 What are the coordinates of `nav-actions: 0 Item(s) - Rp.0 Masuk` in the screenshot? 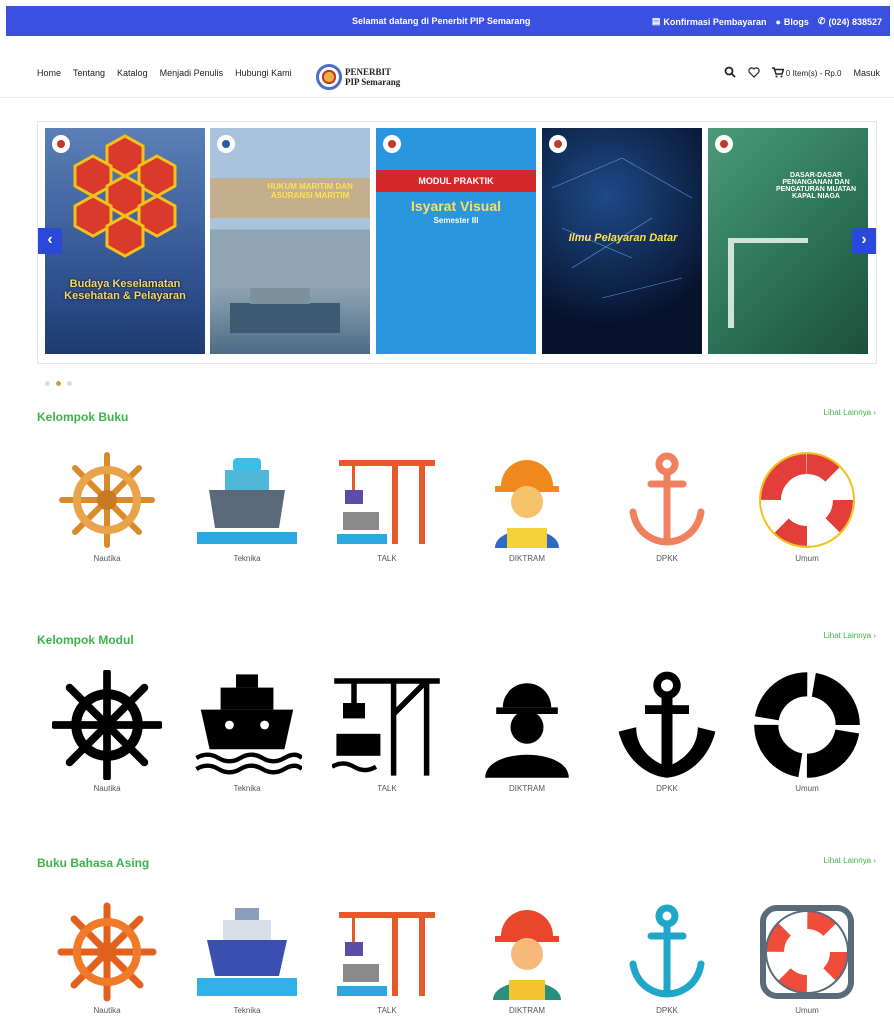 It's located at (802, 73).